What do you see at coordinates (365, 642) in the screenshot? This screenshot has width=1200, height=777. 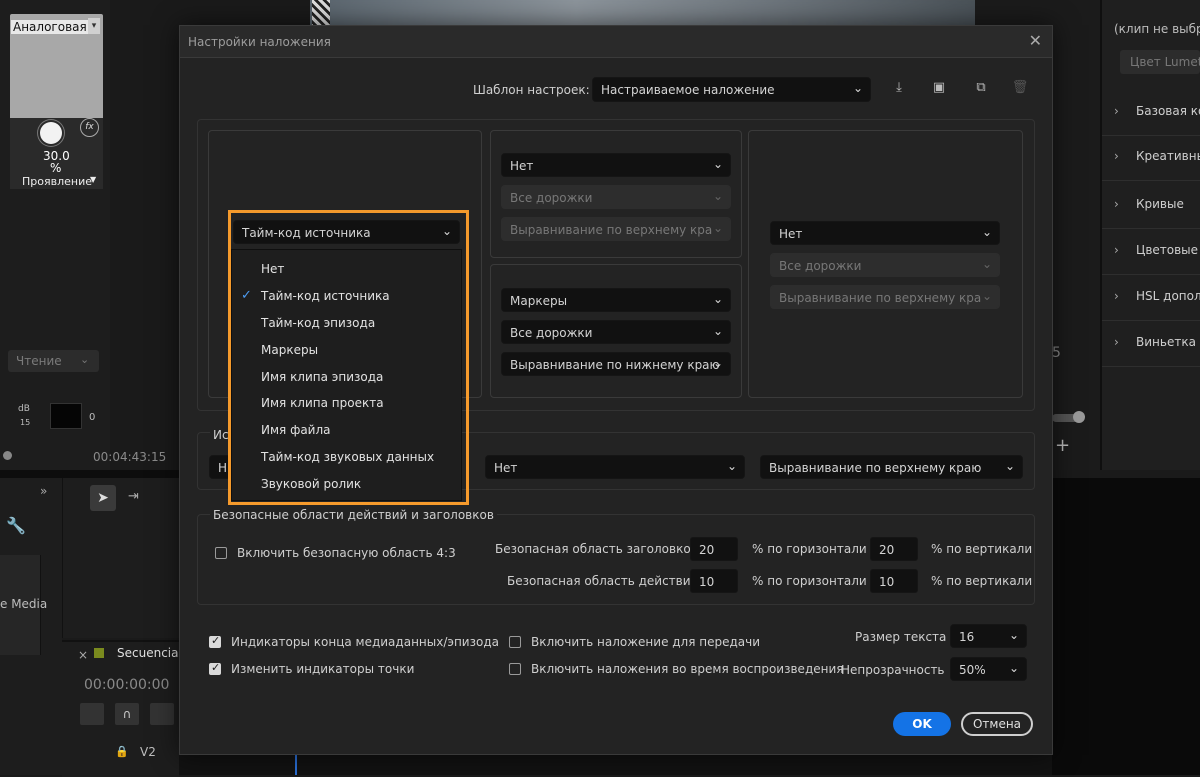 I see `end-indicators-label: Индикаторы конца медиаданных/эпизода` at bounding box center [365, 642].